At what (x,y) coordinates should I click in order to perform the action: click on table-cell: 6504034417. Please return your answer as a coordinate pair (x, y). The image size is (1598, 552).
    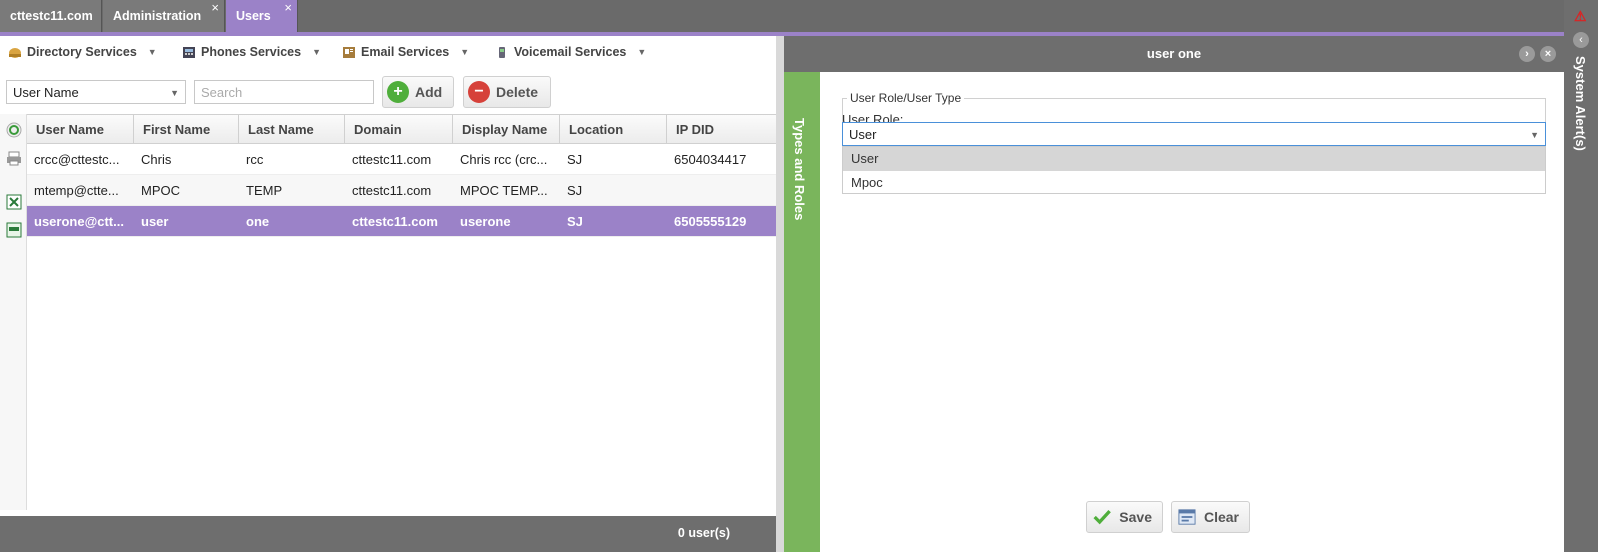
    Looking at the image, I should click on (710, 159).